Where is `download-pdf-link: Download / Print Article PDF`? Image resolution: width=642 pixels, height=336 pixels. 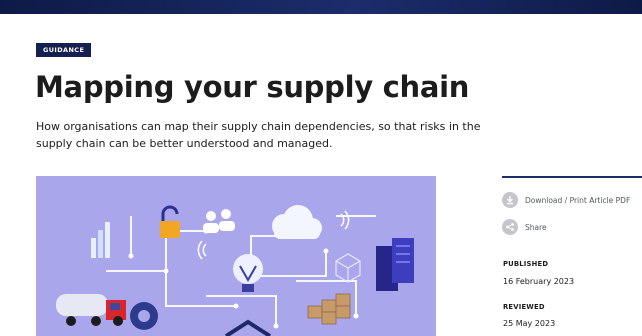 download-pdf-link: Download / Print Article PDF is located at coordinates (566, 200).